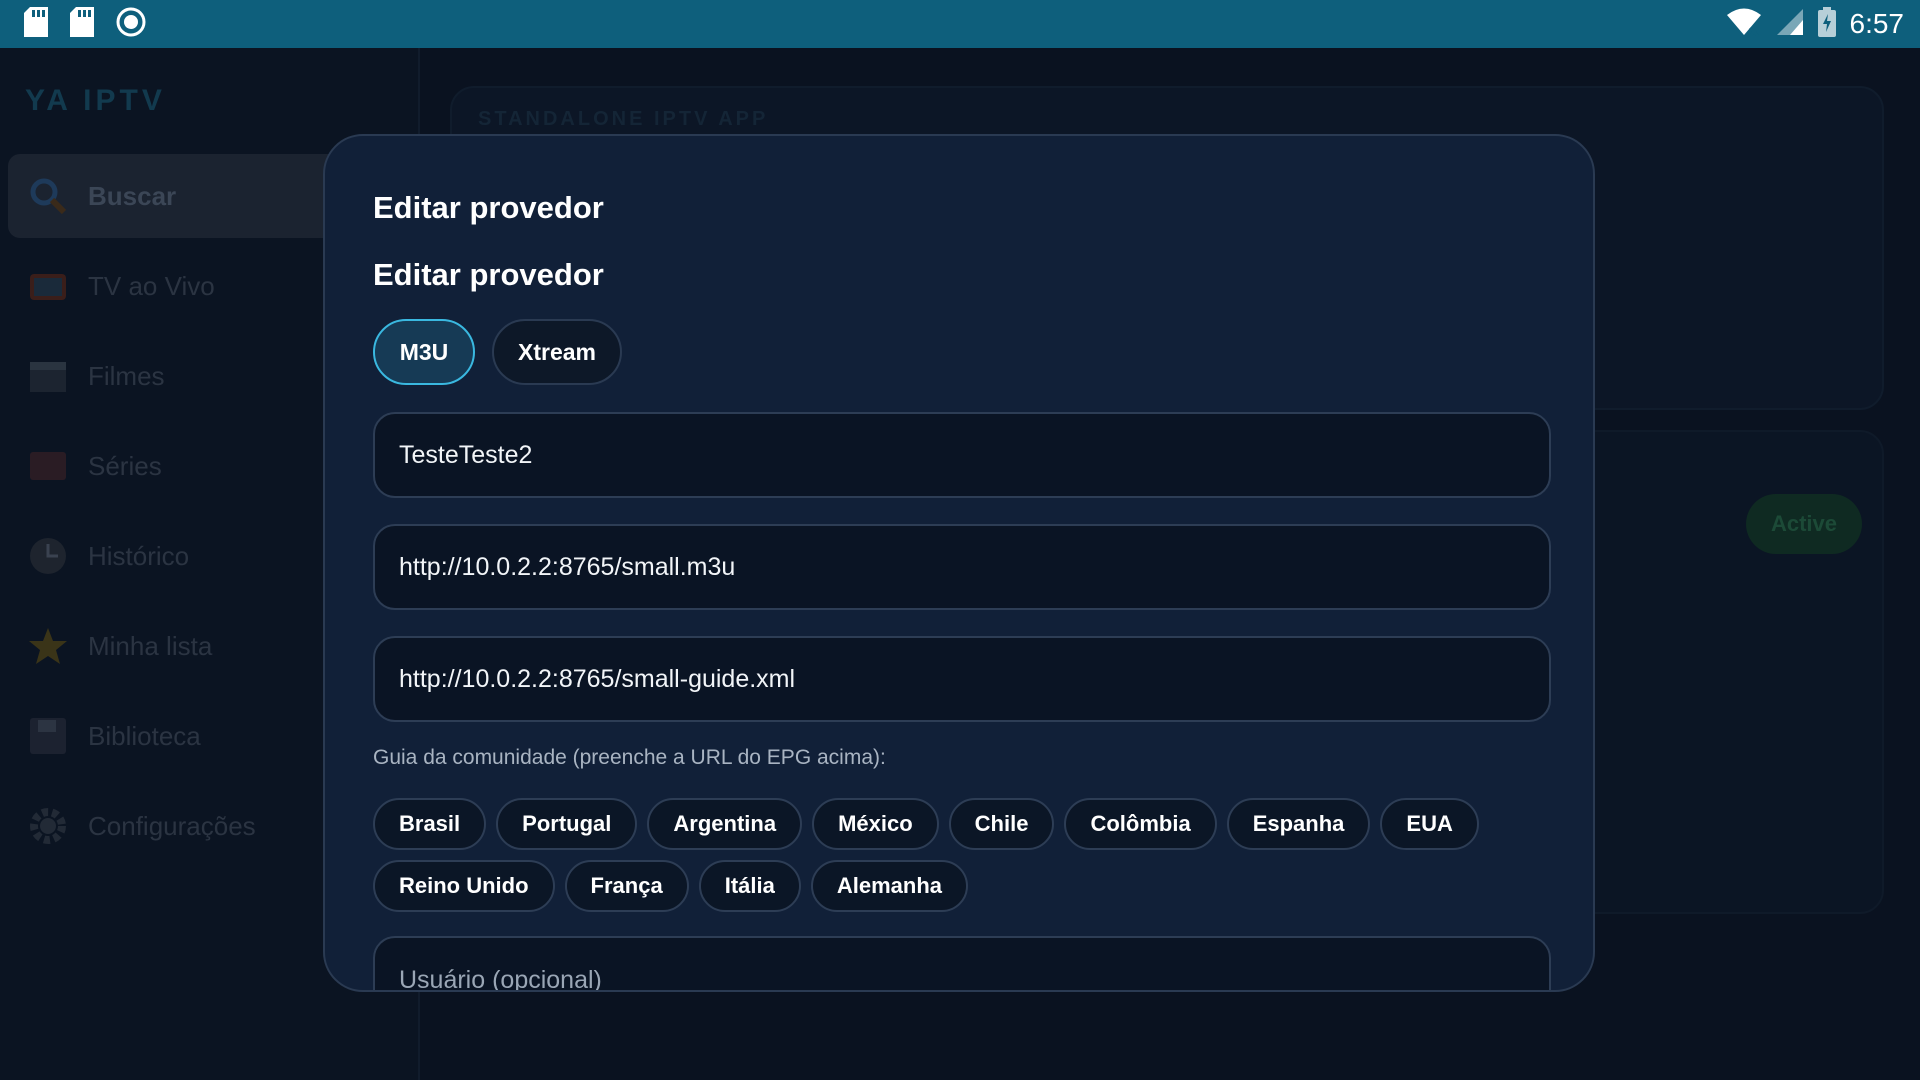 Image resolution: width=1920 pixels, height=1080 pixels. I want to click on app-logo-text: YA IPTV, so click(95, 100).